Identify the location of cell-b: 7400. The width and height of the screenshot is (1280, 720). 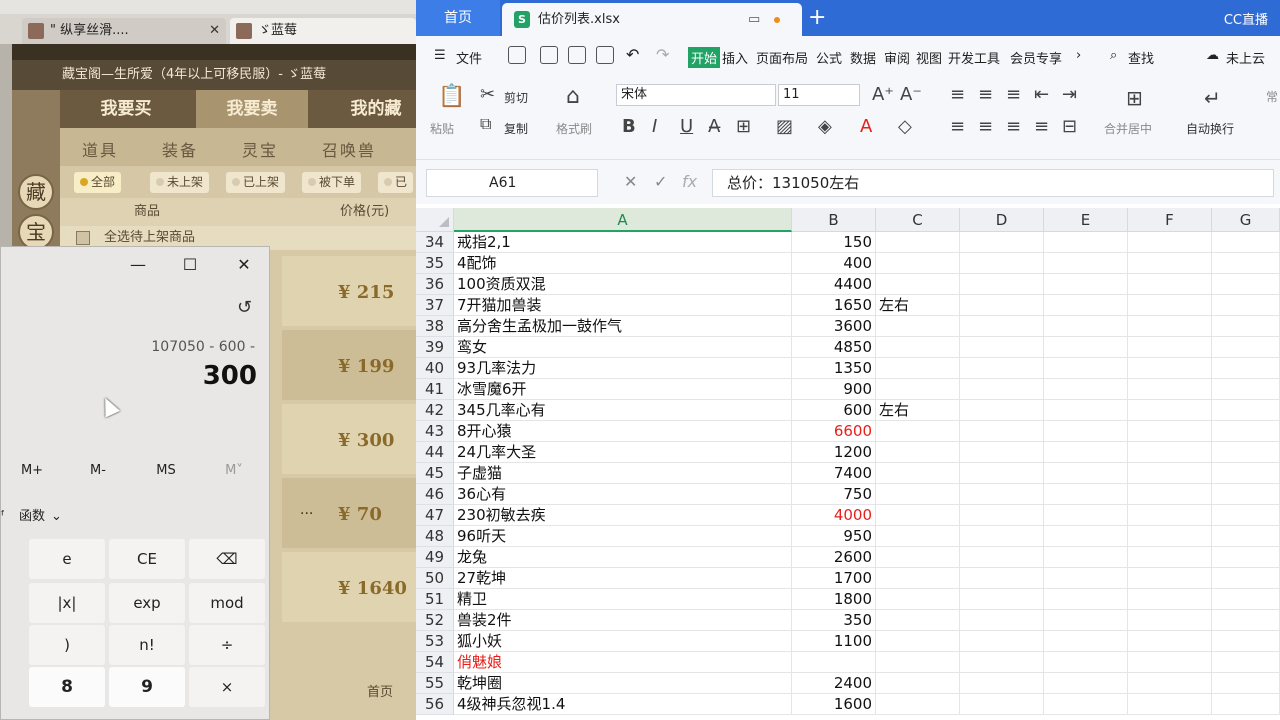
(834, 473).